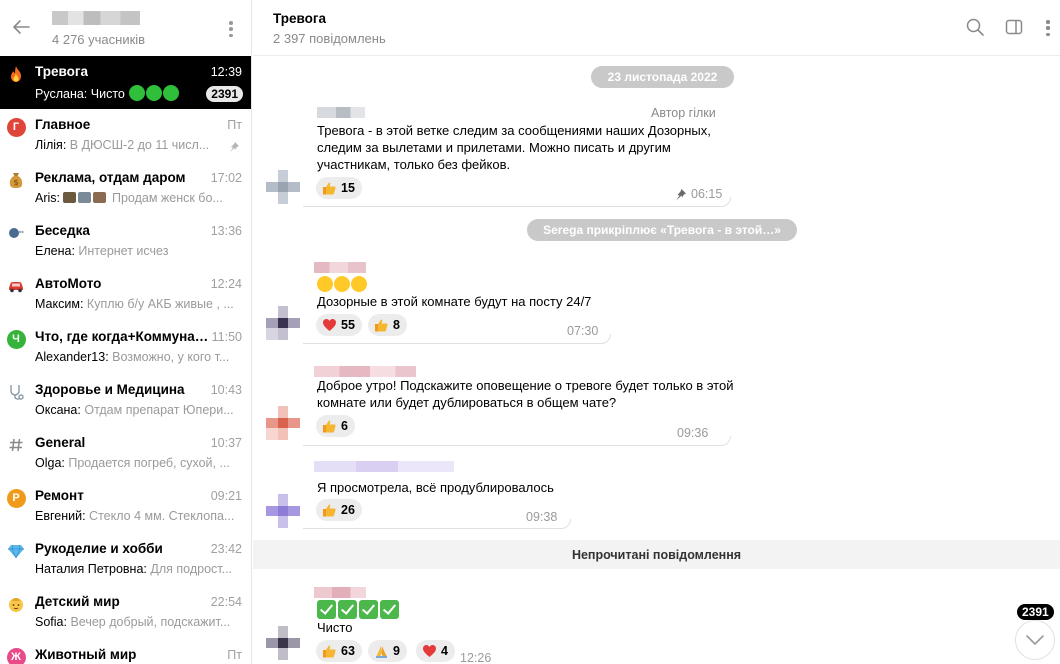  What do you see at coordinates (47, 198) in the screenshot?
I see `preview-author: Aris:` at bounding box center [47, 198].